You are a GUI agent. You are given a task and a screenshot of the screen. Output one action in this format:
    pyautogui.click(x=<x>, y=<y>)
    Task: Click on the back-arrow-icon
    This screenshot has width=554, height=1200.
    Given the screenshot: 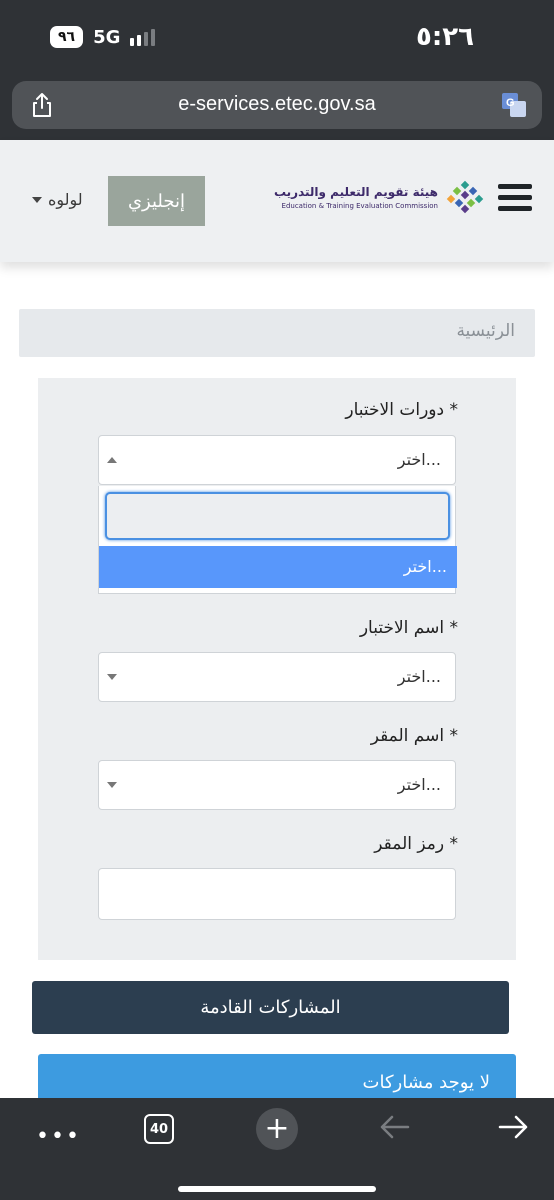 What is the action you would take?
    pyautogui.click(x=395, y=1127)
    